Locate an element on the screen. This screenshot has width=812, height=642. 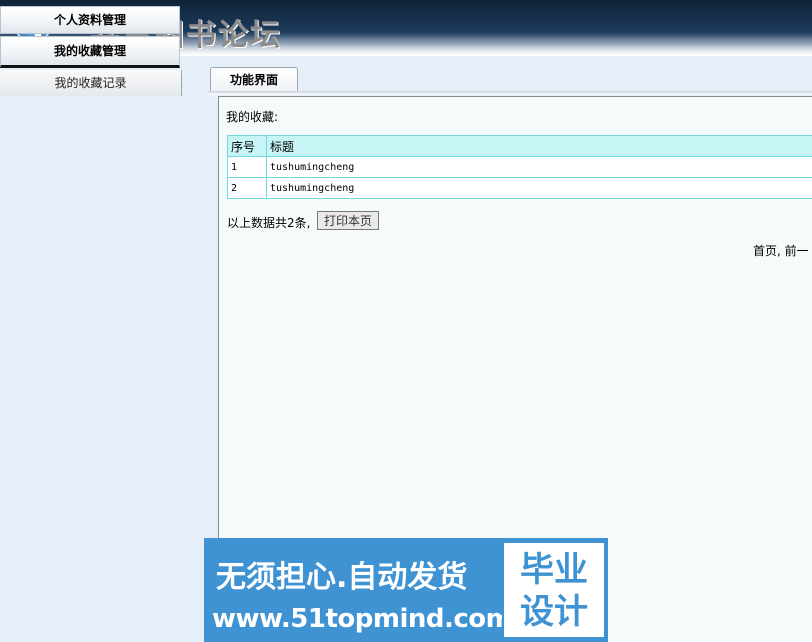
tab-function: 功能界面 is located at coordinates (254, 79).